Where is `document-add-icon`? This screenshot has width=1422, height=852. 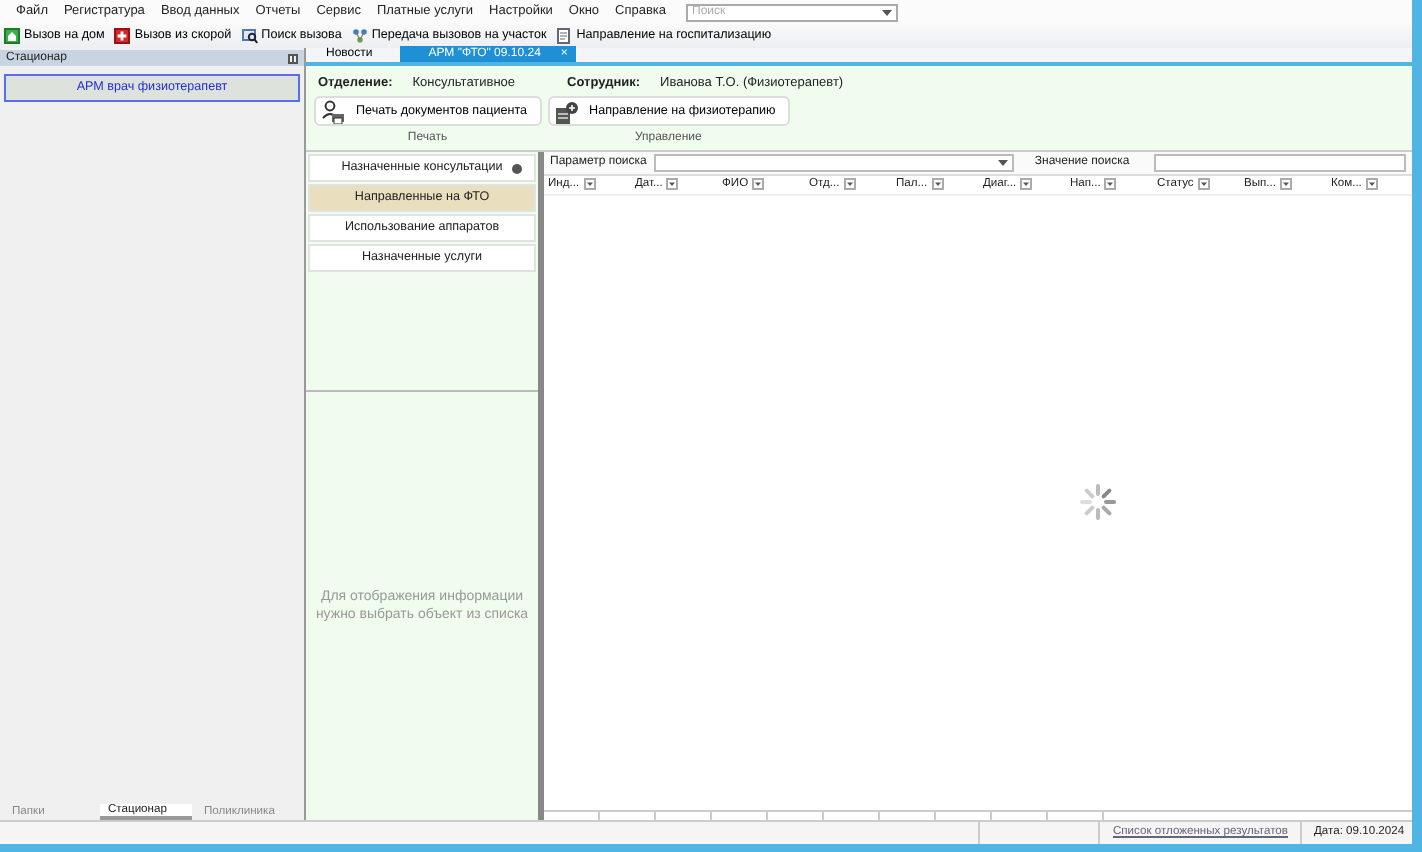 document-add-icon is located at coordinates (565, 111).